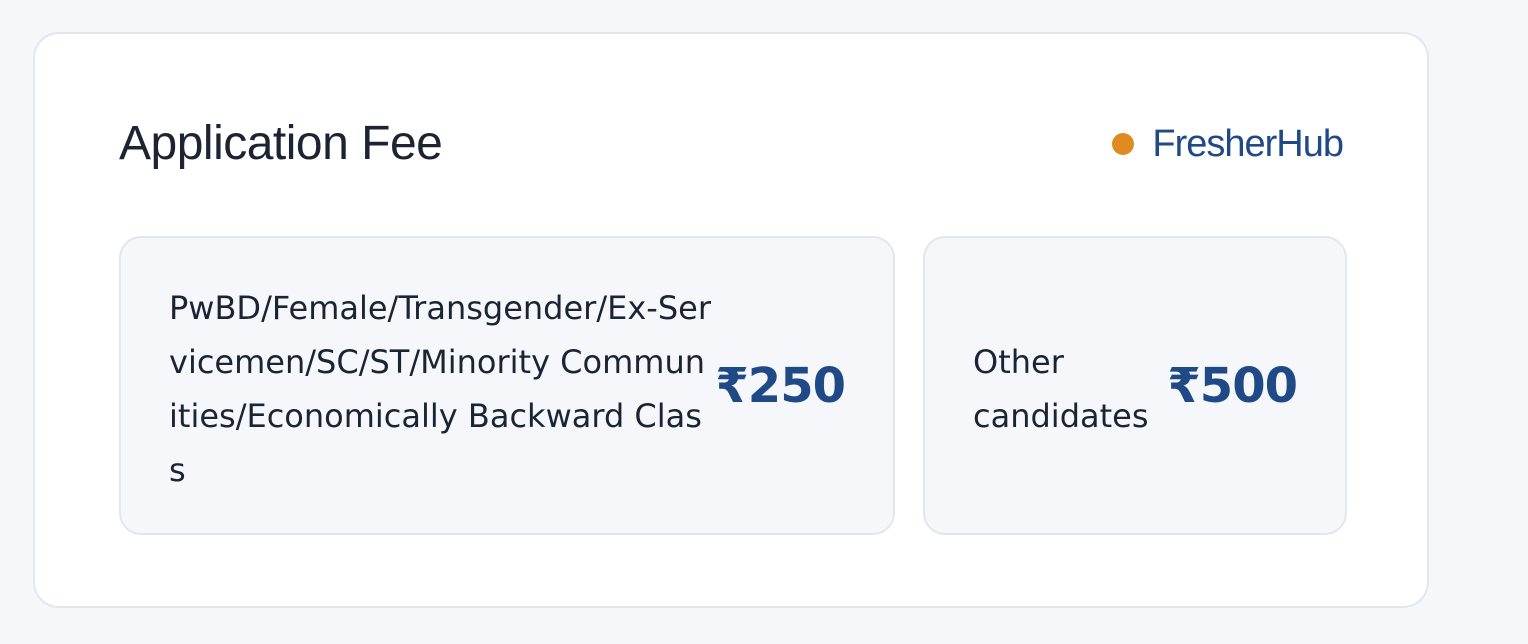 Image resolution: width=1528 pixels, height=644 pixels. What do you see at coordinates (281, 143) in the screenshot?
I see `card-title: Application Fee` at bounding box center [281, 143].